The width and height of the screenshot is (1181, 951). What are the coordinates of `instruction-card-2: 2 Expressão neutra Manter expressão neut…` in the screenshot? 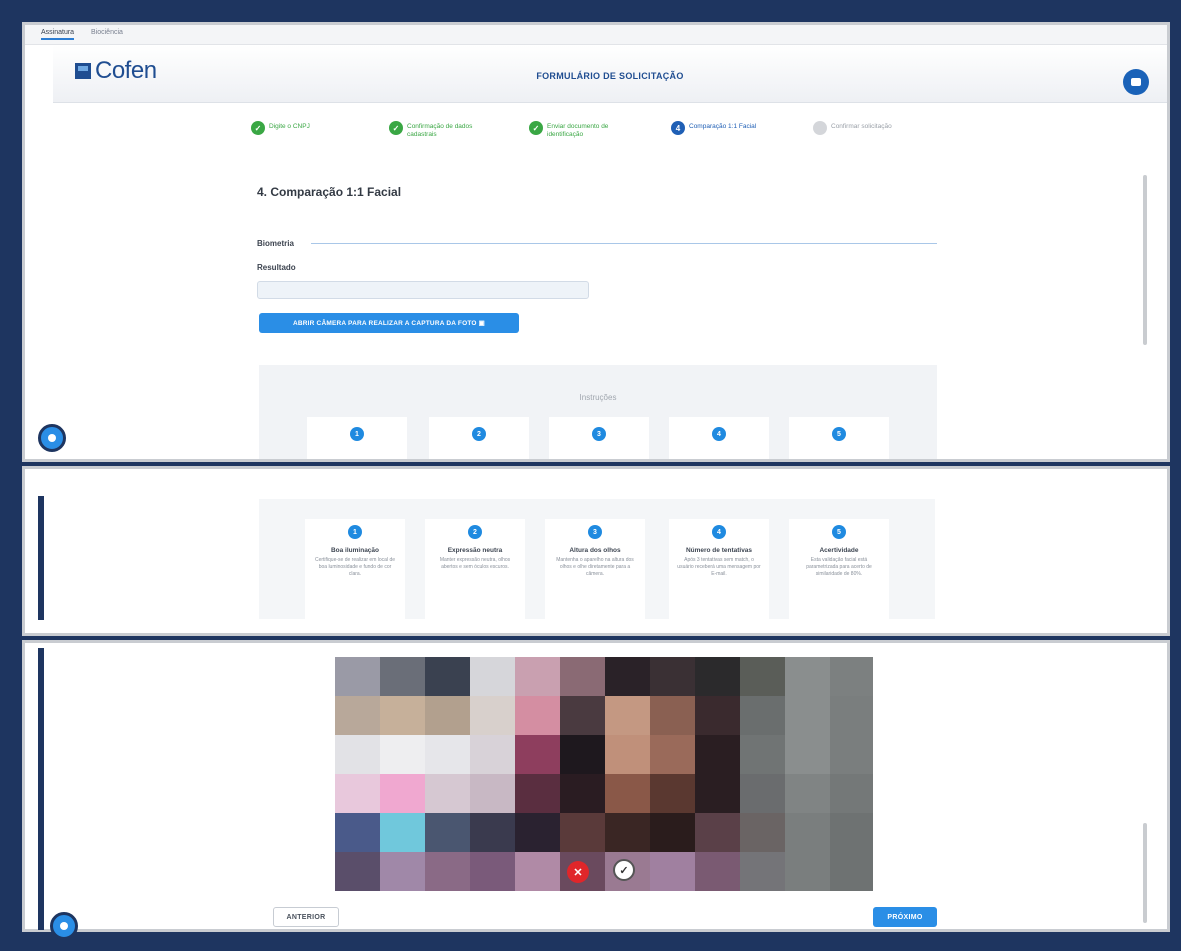 It's located at (475, 569).